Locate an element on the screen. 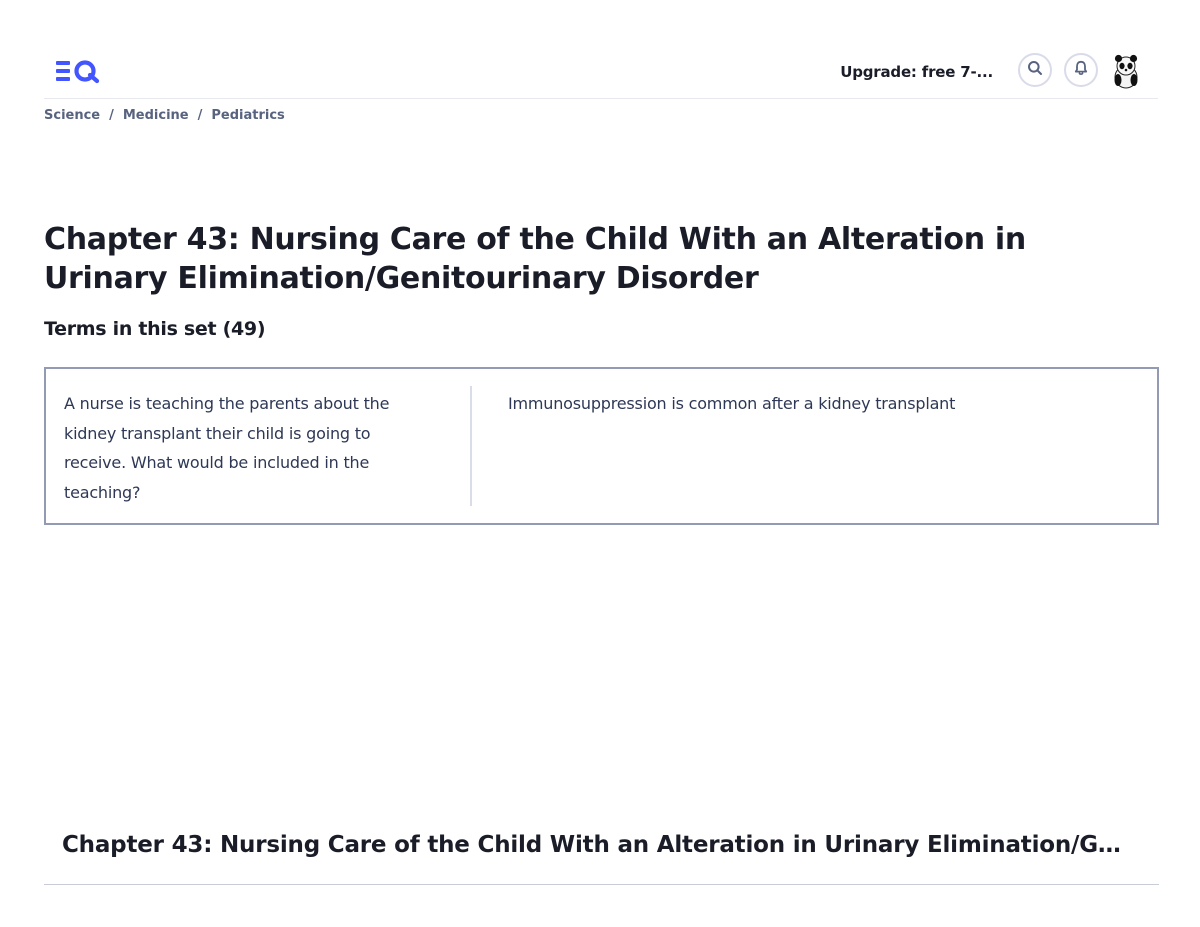 This screenshot has width=1200, height=927. search-button is located at coordinates (1035, 70).